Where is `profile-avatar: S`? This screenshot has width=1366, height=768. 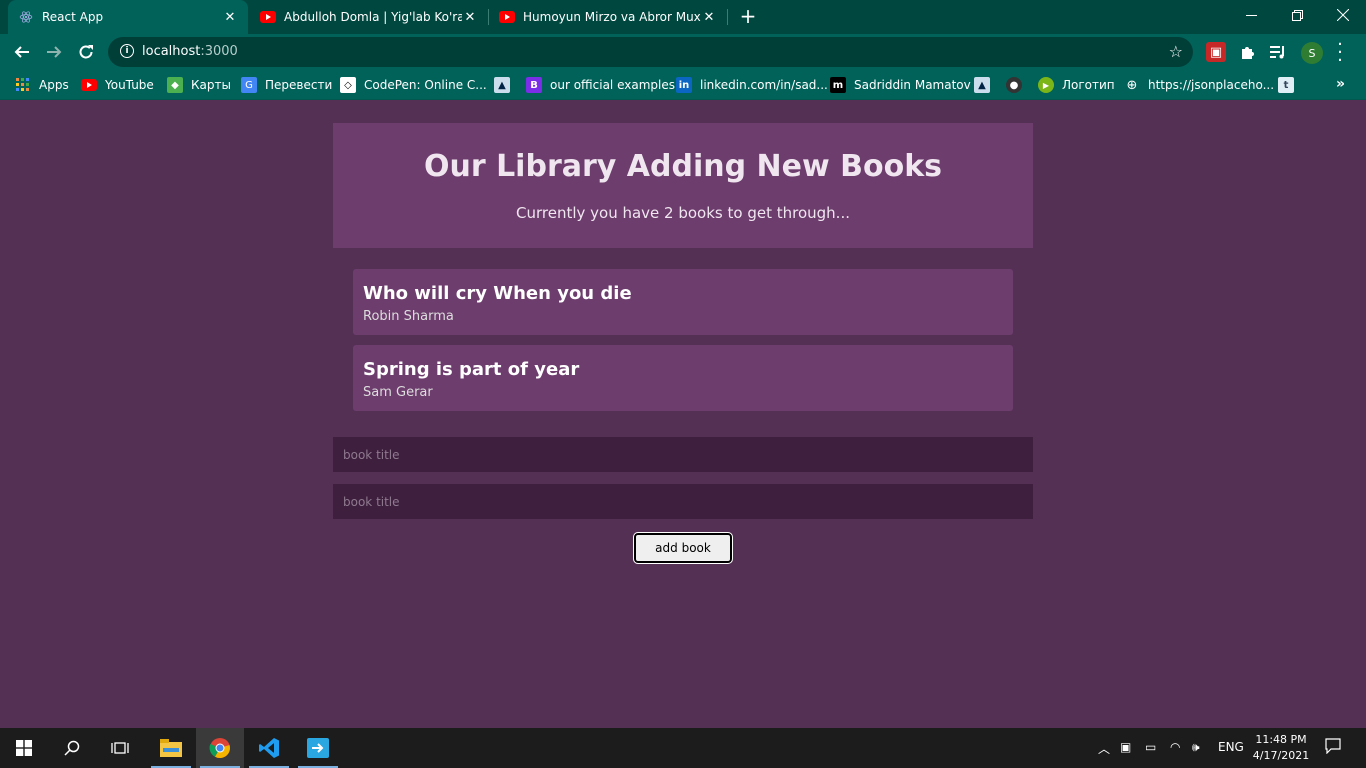
profile-avatar: S is located at coordinates (1312, 53).